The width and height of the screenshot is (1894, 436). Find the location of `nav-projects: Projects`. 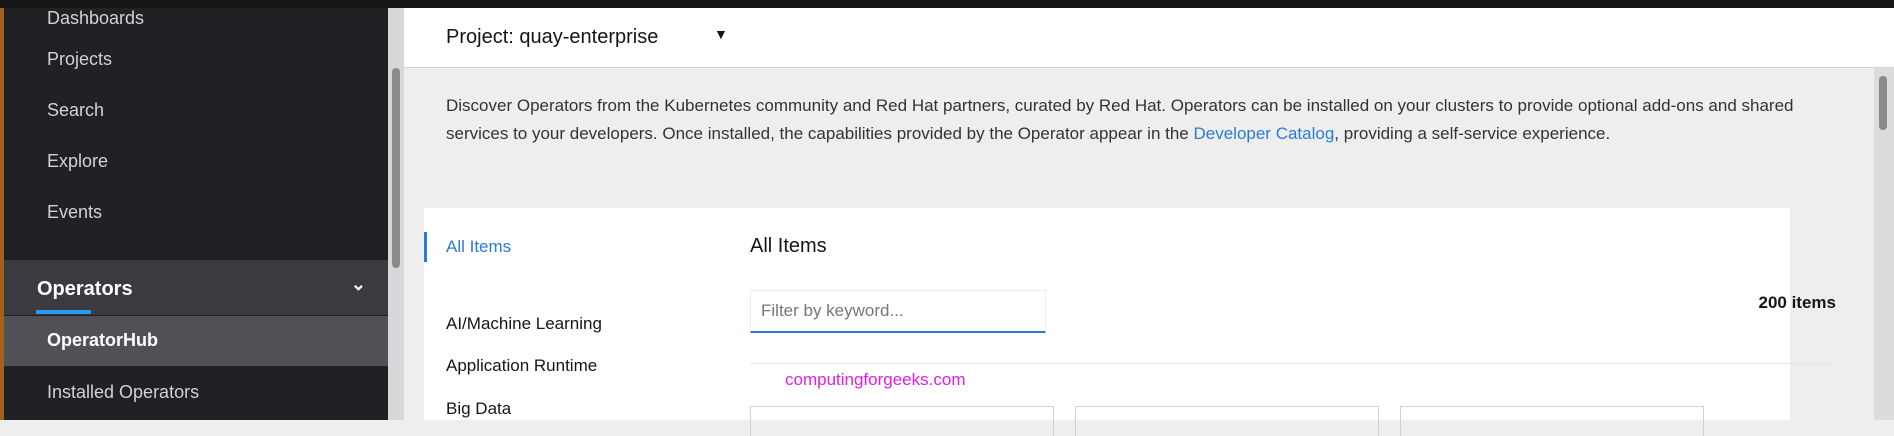

nav-projects: Projects is located at coordinates (79, 59).